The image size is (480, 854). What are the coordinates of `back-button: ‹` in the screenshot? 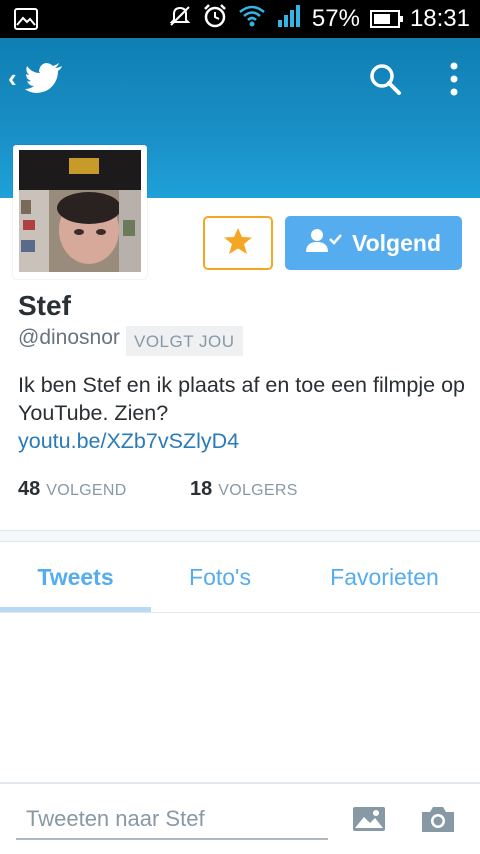 It's located at (39, 80).